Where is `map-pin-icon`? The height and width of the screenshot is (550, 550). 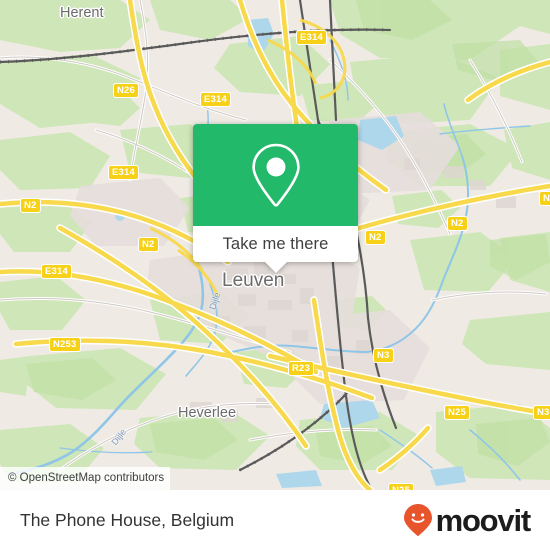
map-pin-icon is located at coordinates (275, 175).